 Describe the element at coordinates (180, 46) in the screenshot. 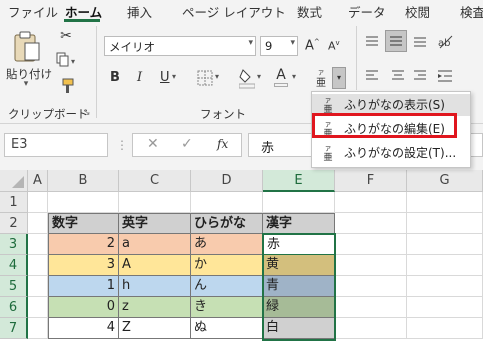

I see `font-name-select: メイリオ ▾` at that location.